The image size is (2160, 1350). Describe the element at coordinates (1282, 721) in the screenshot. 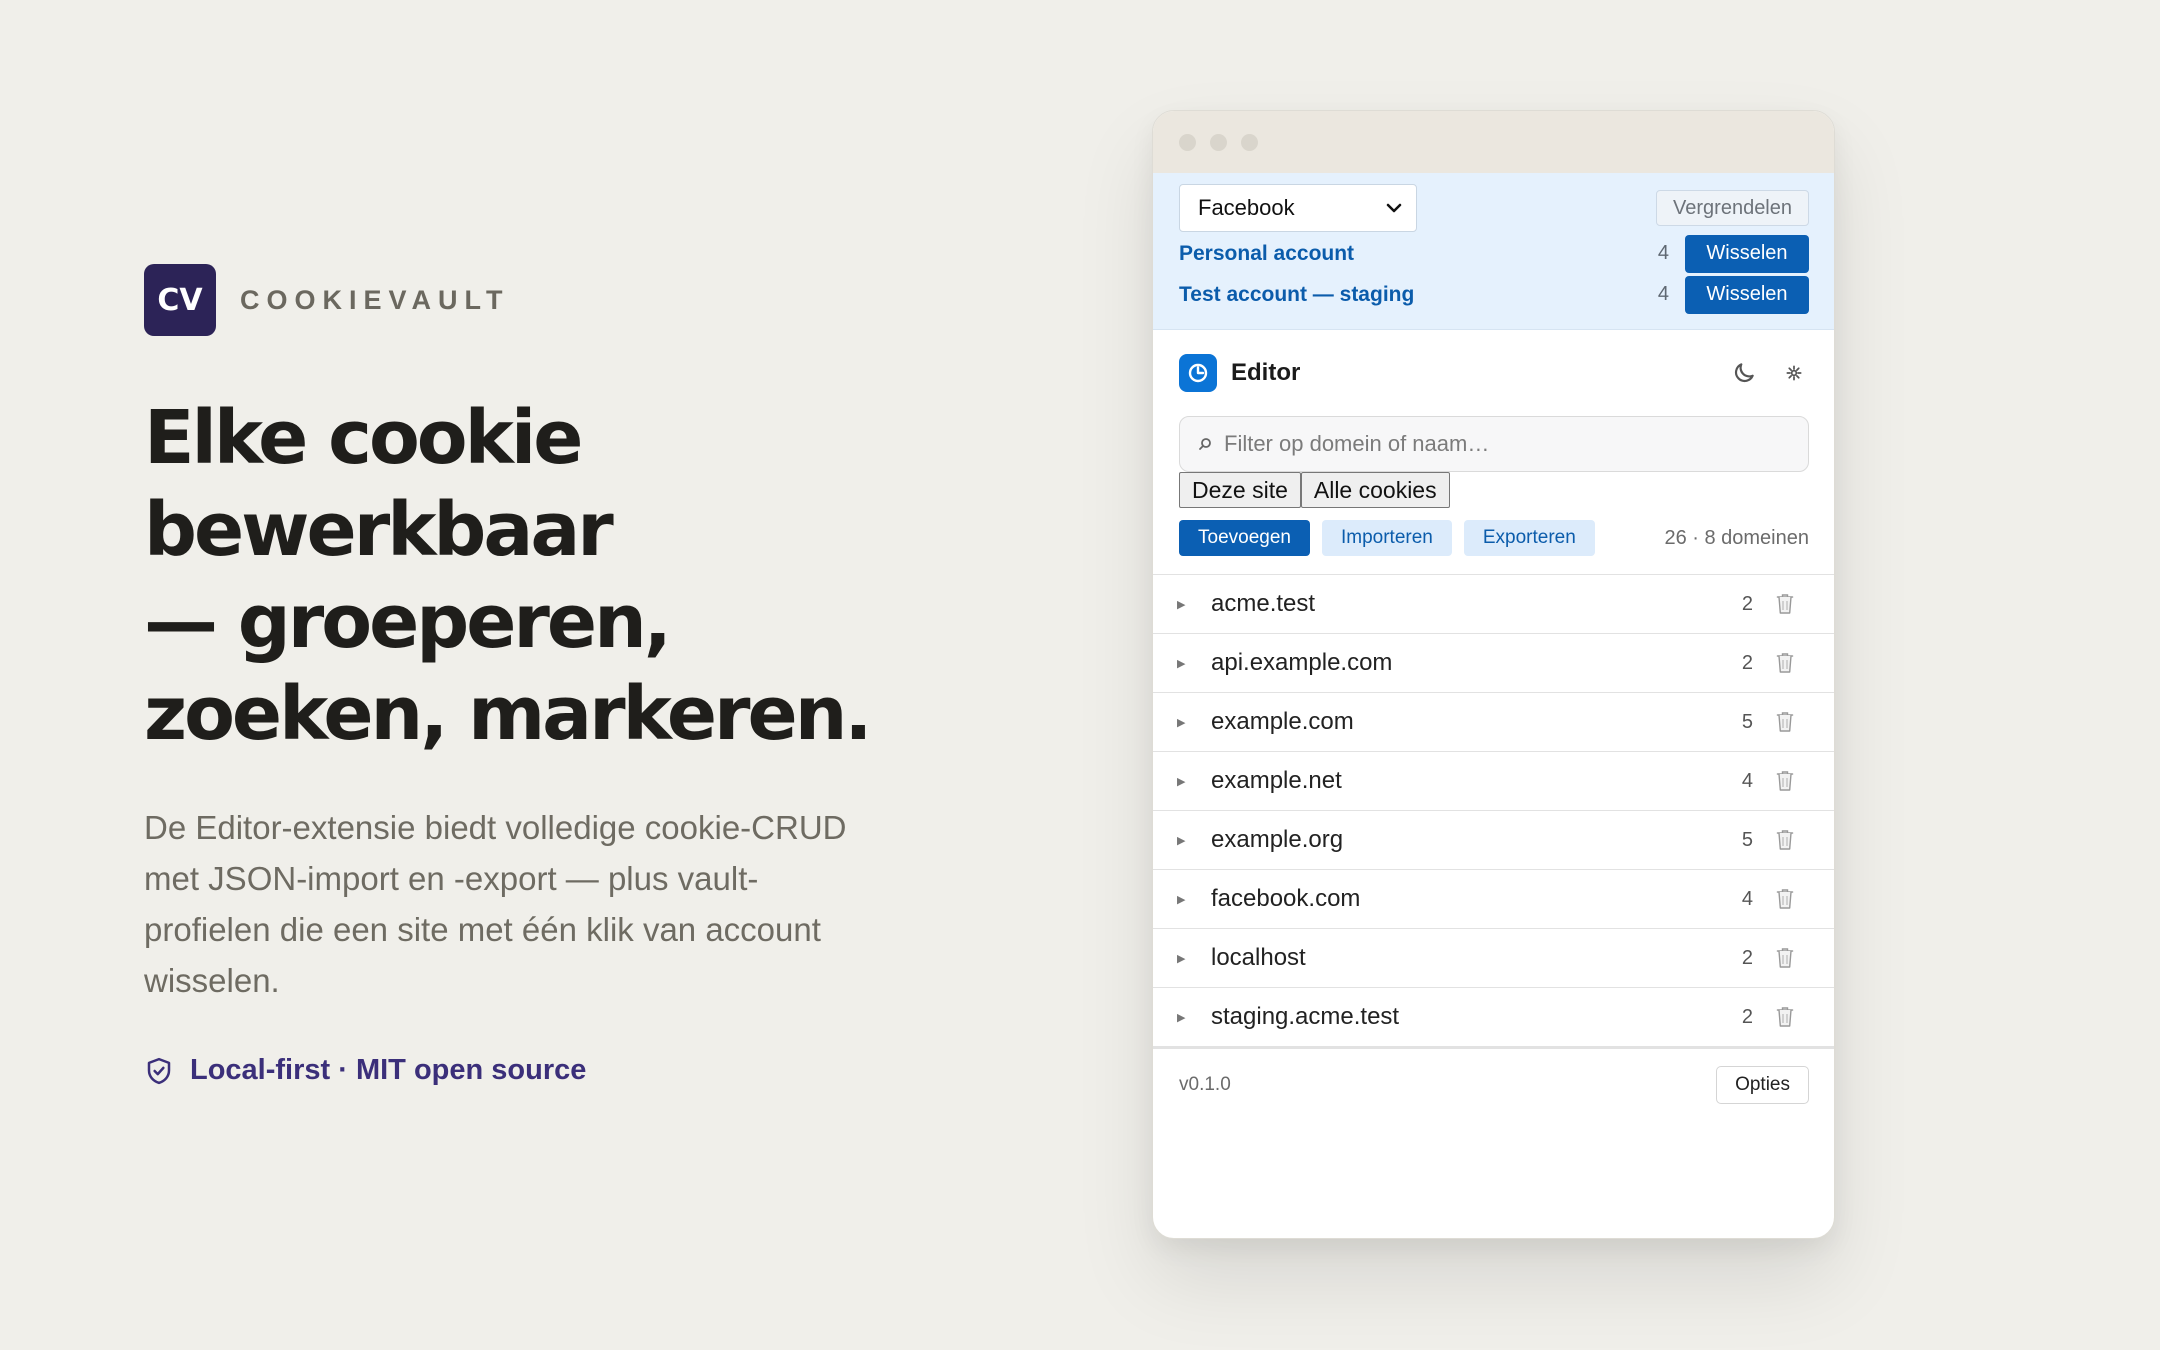

I see `domain-name: example.com` at that location.